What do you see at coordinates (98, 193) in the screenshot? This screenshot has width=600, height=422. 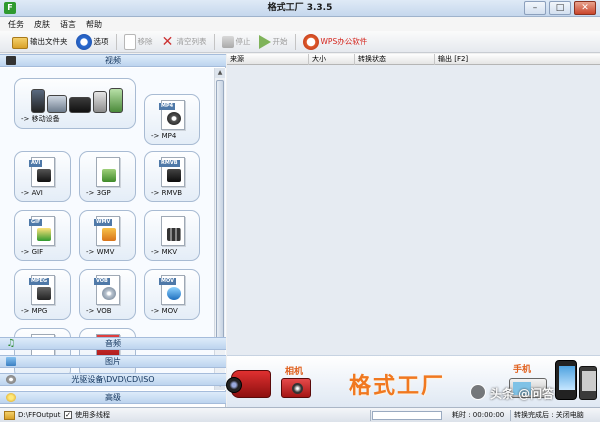 I see `tile-label: -> 3GP` at bounding box center [98, 193].